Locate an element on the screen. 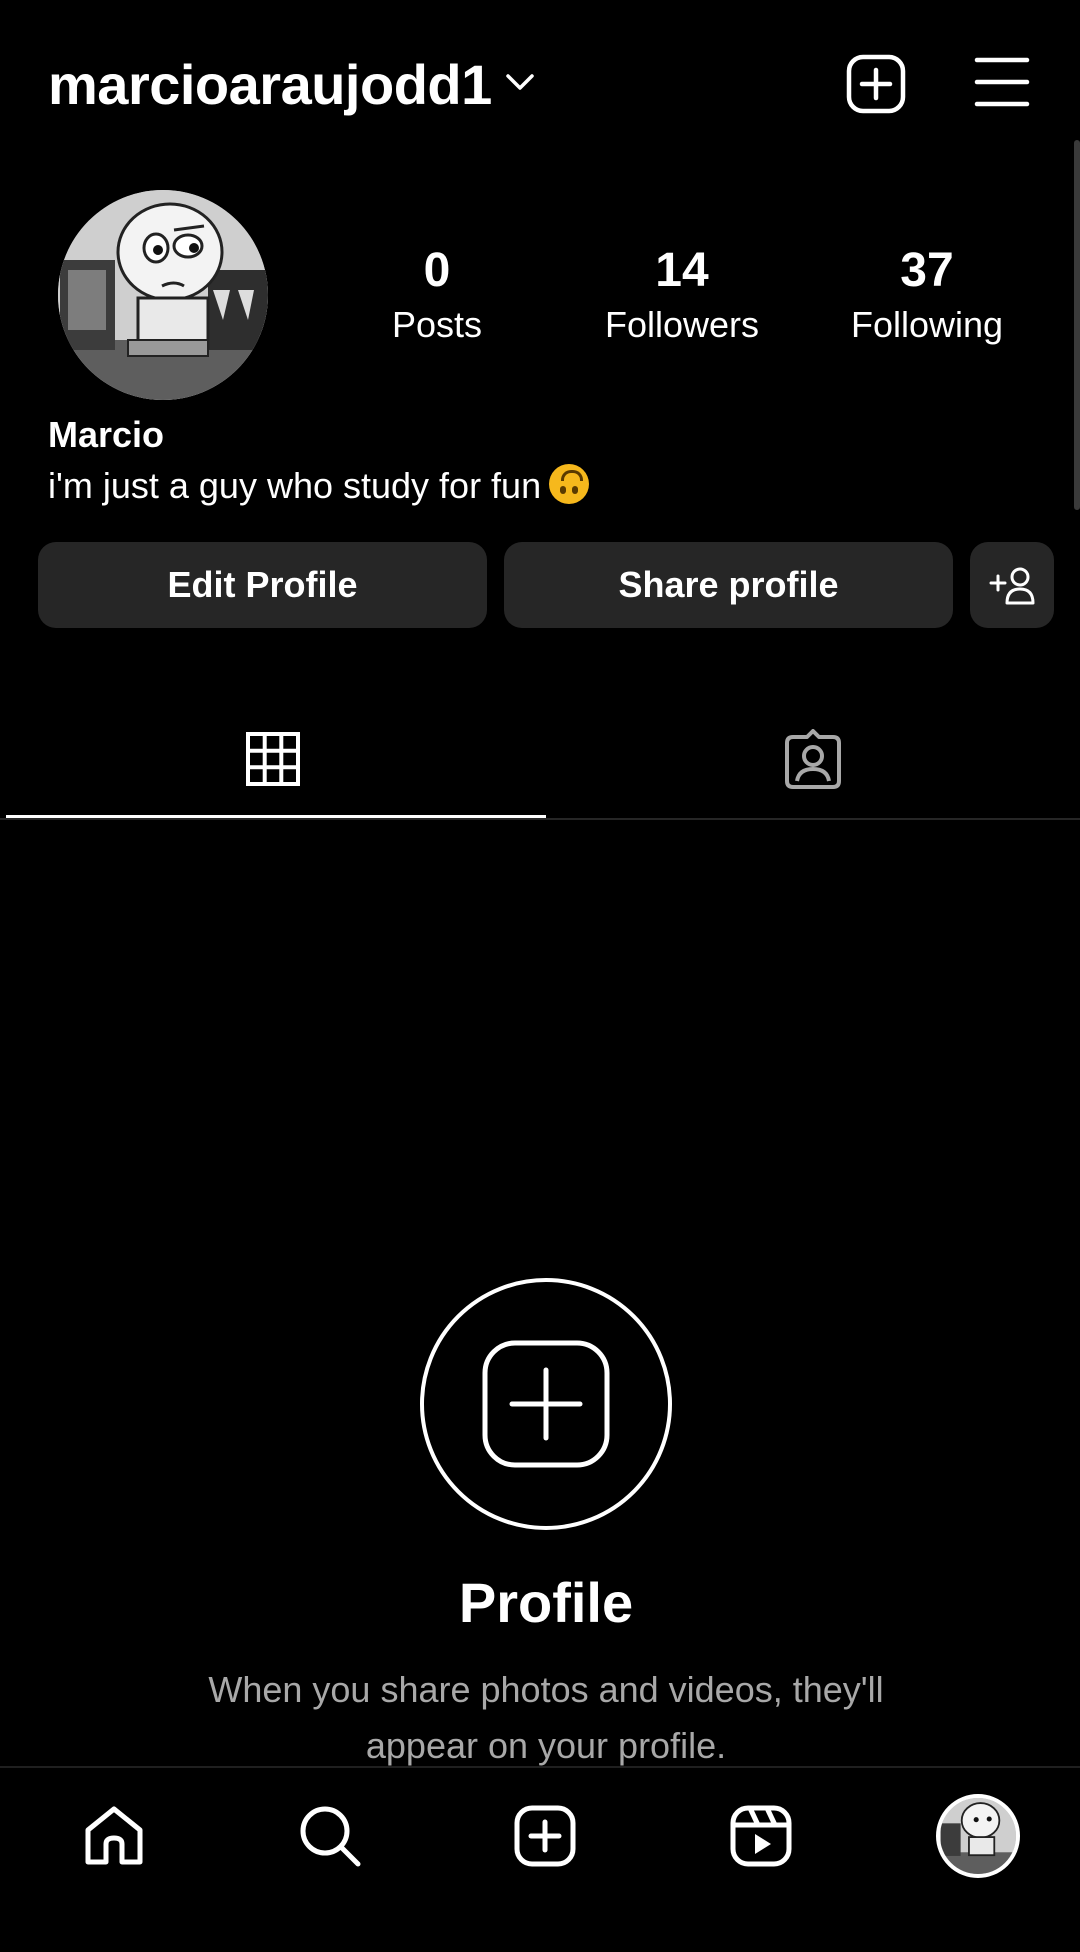  profile-avatar is located at coordinates (163, 295).